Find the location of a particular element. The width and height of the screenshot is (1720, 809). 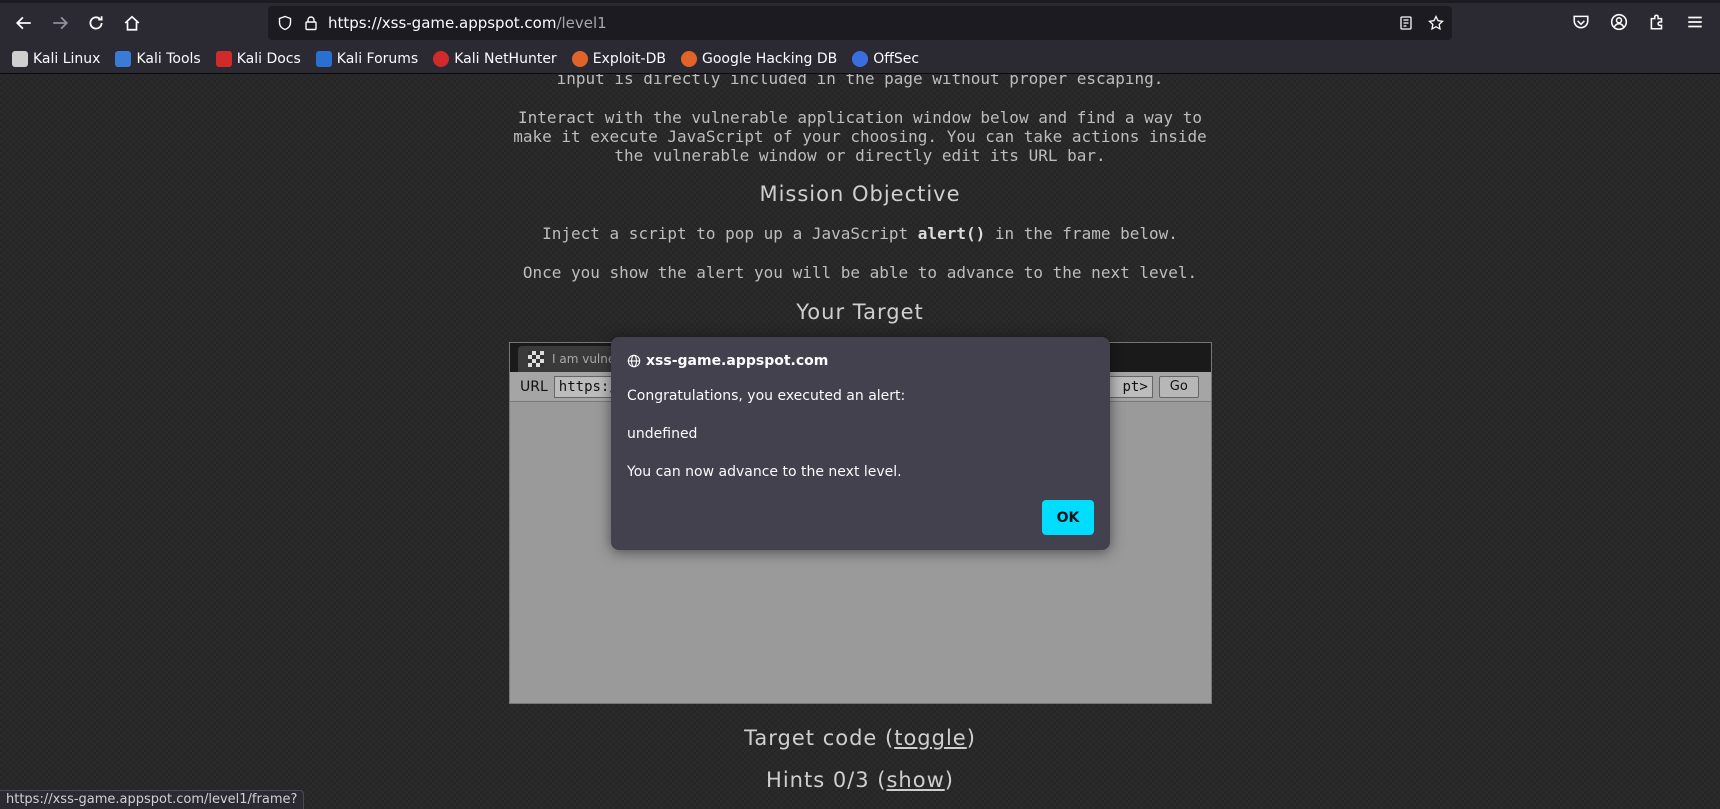

home-icon is located at coordinates (132, 23).